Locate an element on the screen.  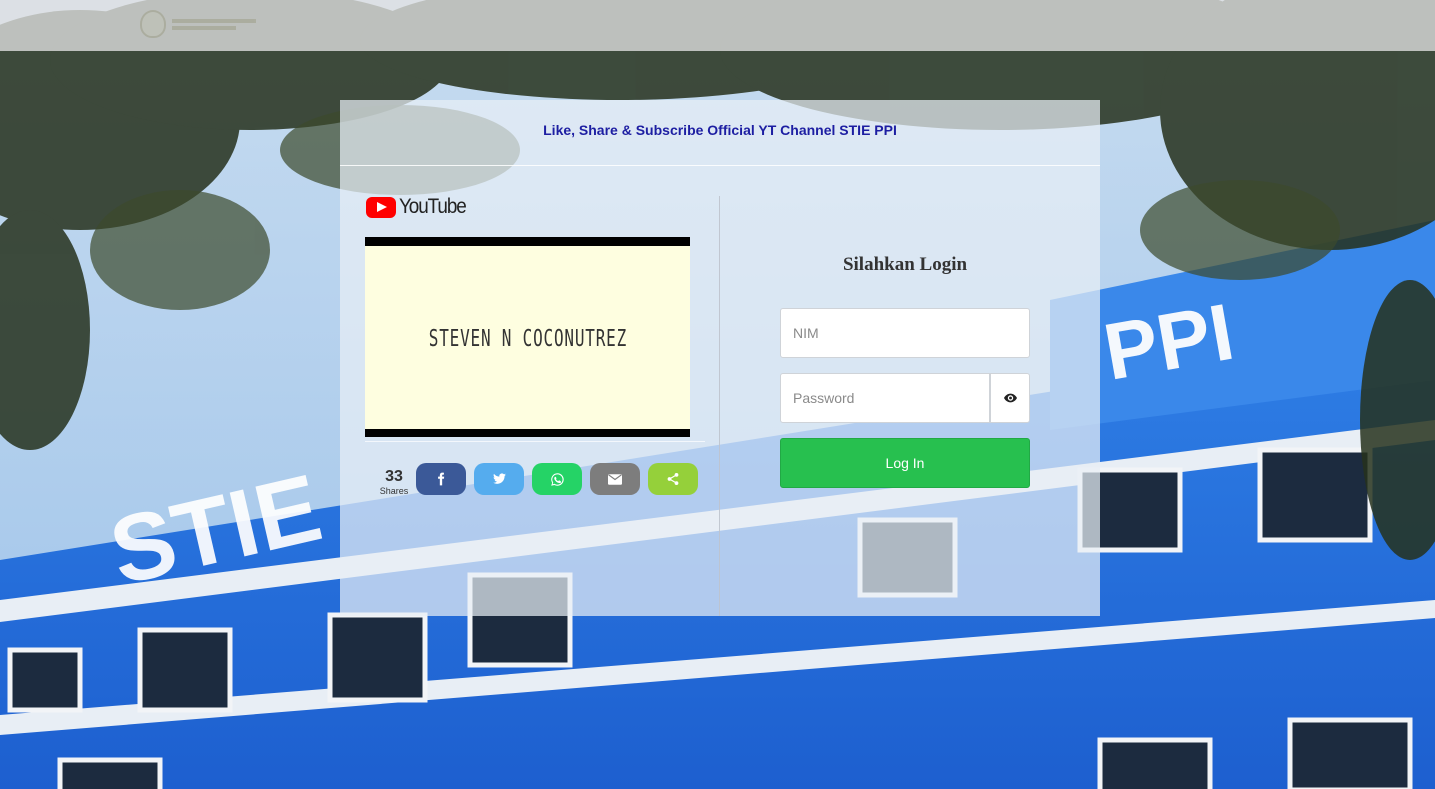
twitter-icon is located at coordinates (499, 478).